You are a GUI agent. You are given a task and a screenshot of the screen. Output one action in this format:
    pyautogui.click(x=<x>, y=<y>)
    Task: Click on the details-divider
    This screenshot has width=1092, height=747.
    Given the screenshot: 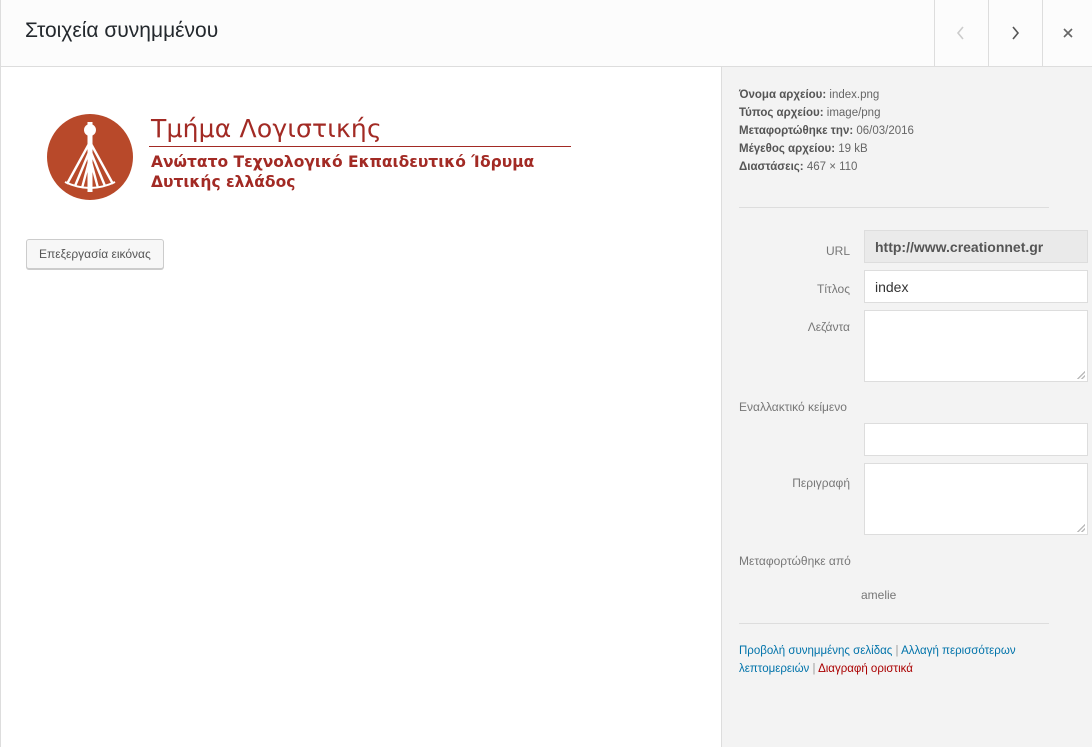 What is the action you would take?
    pyautogui.click(x=894, y=207)
    